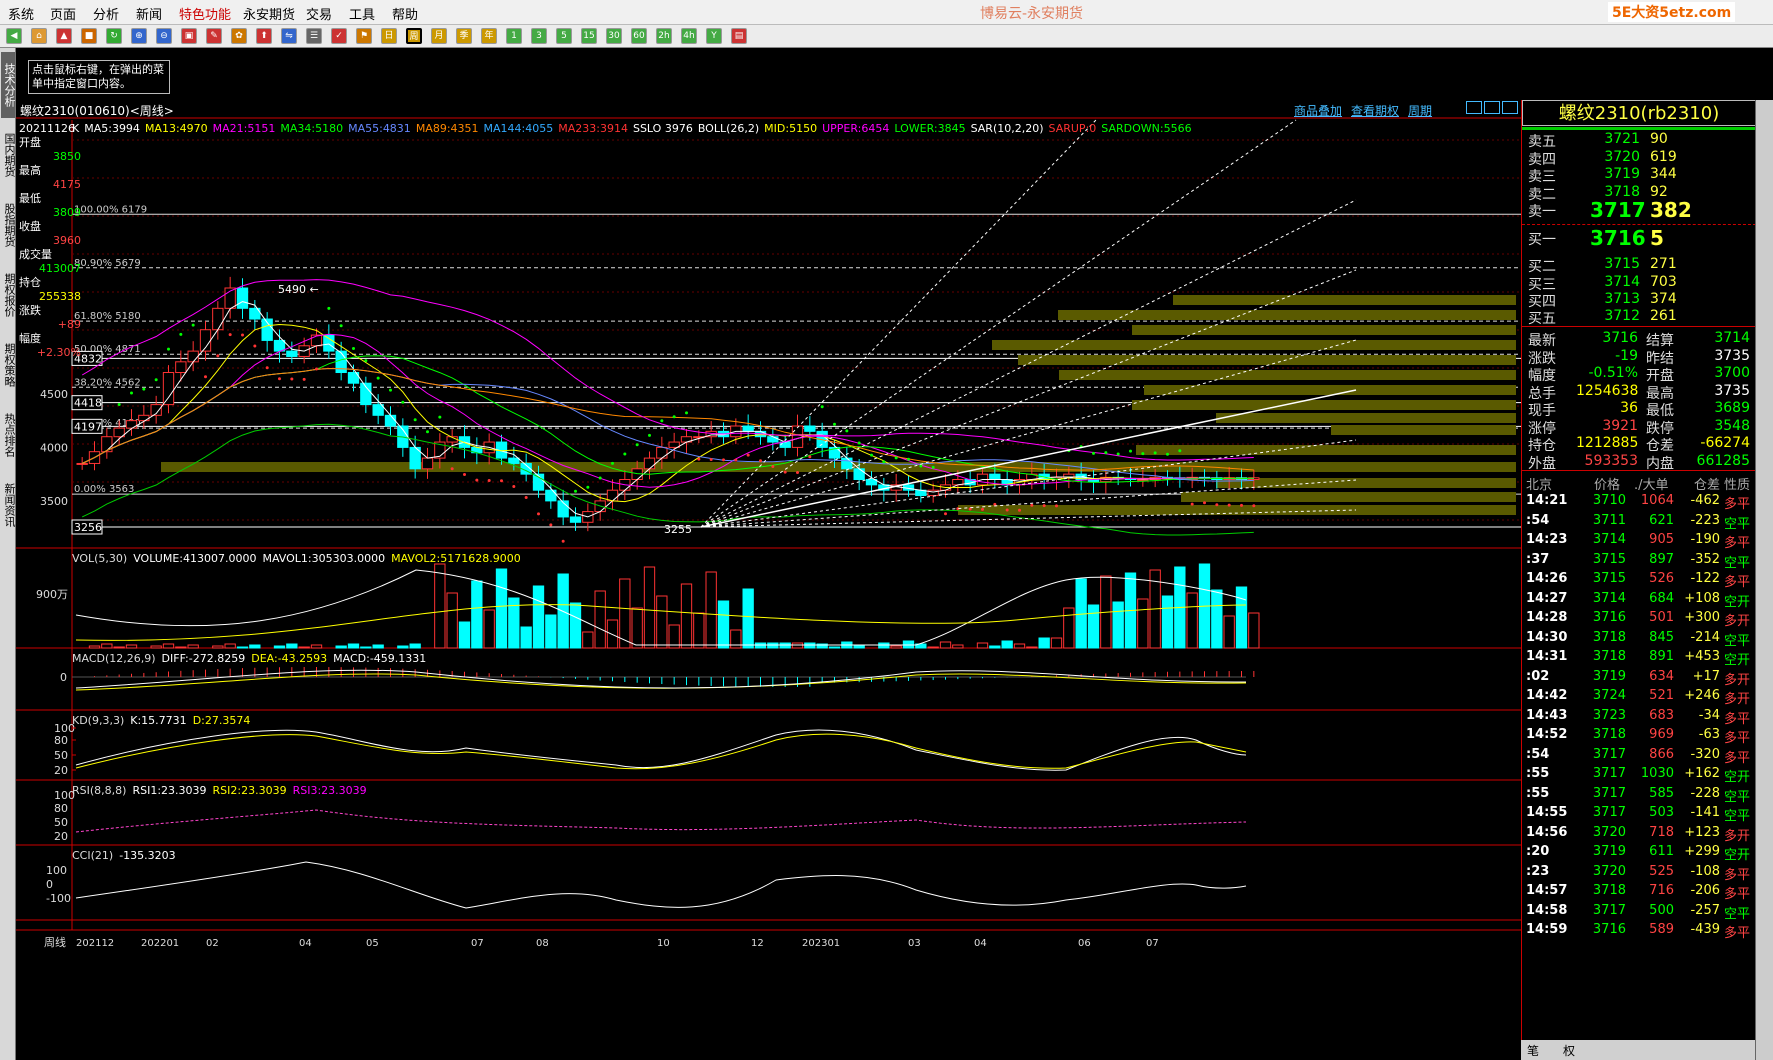 This screenshot has height=1060, width=1773. I want to click on tick-time-4: 14:26, so click(1547, 578).